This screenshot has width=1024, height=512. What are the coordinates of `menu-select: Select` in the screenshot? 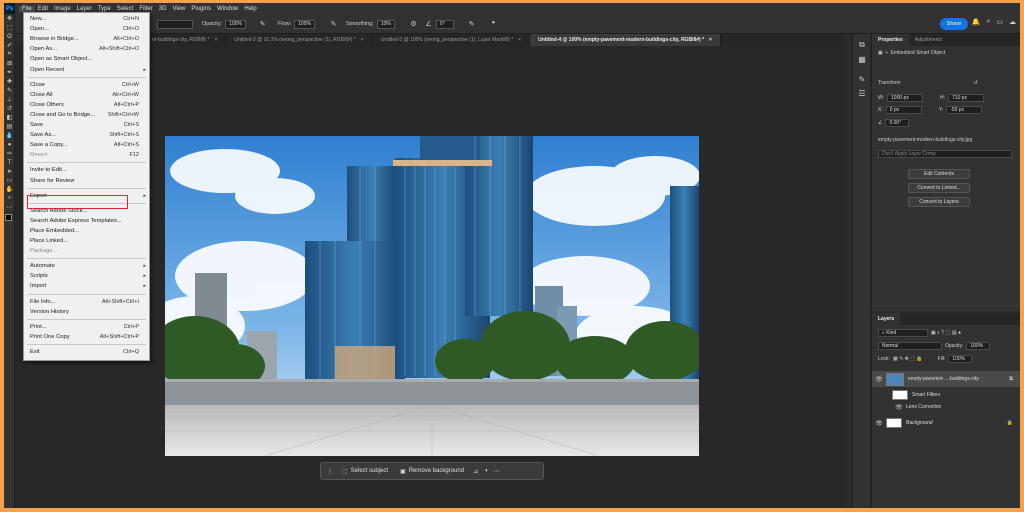 It's located at (125, 9).